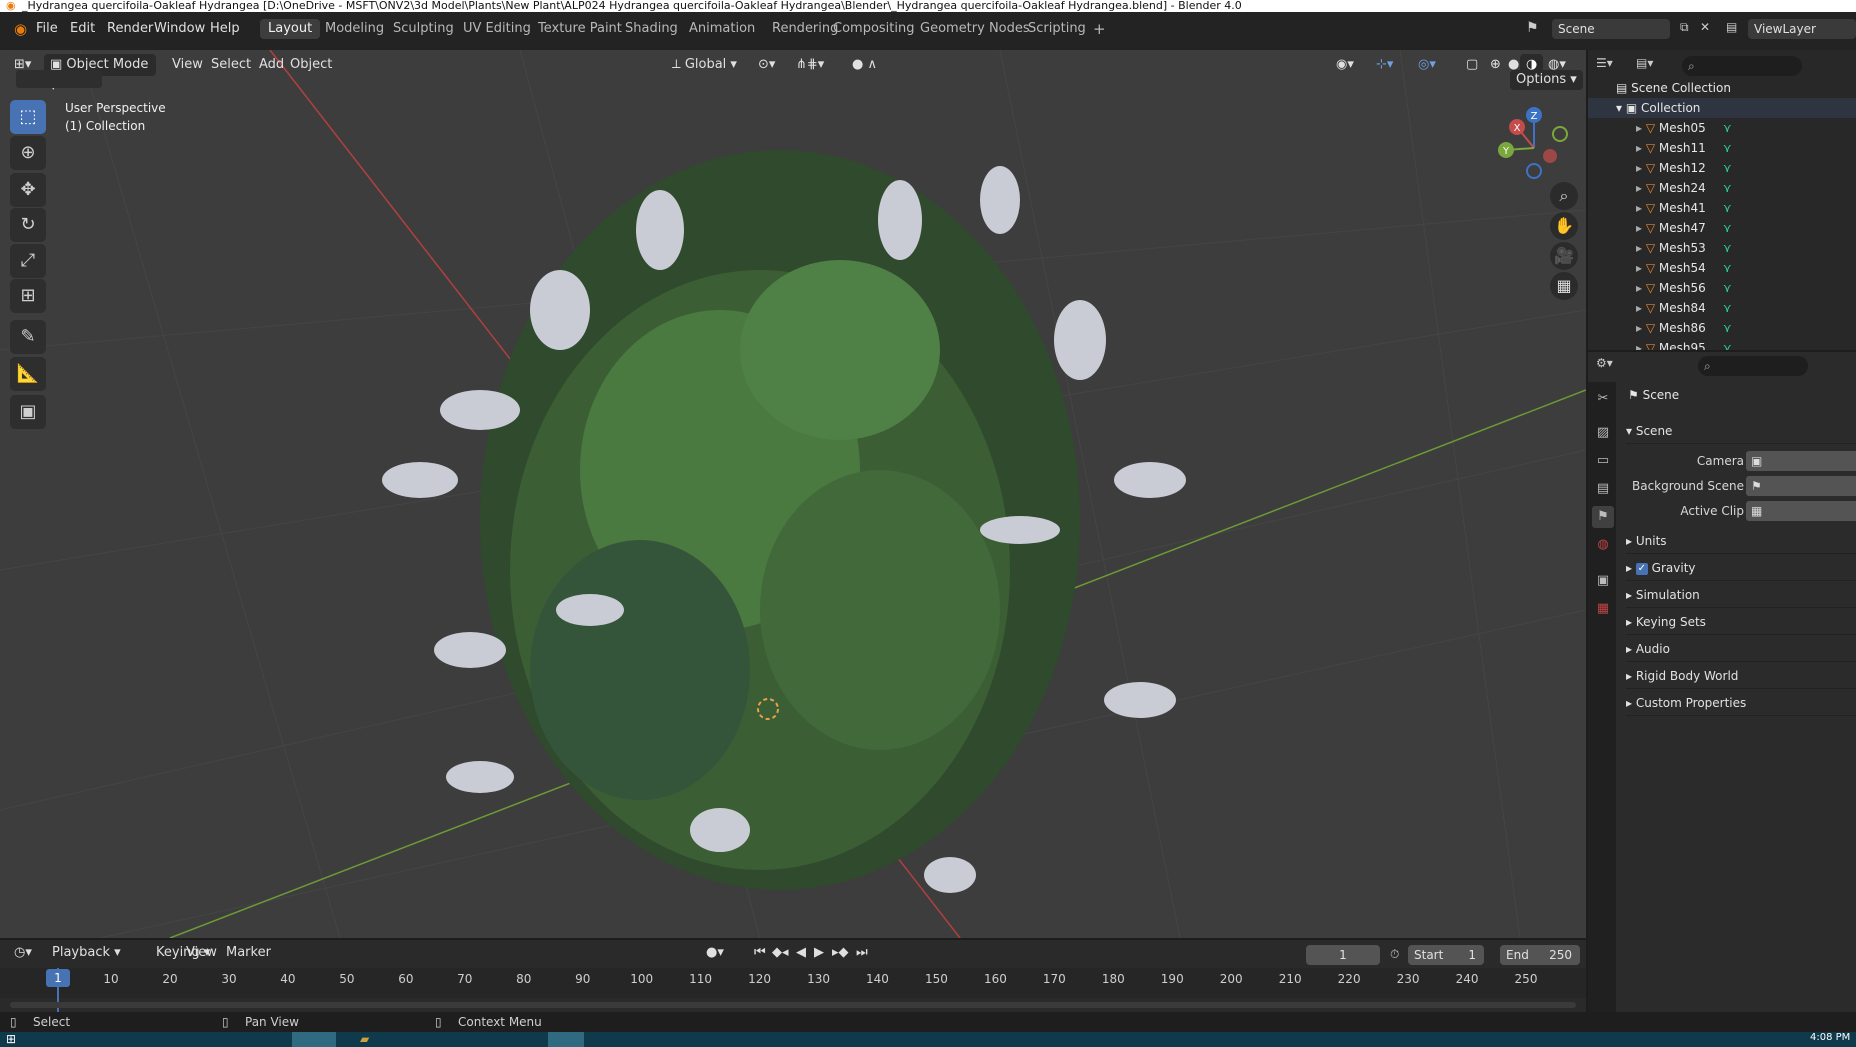 The height and width of the screenshot is (1047, 1856). Describe the element at coordinates (1446, 955) in the screenshot. I see `start-frame-field: Start 1` at that location.